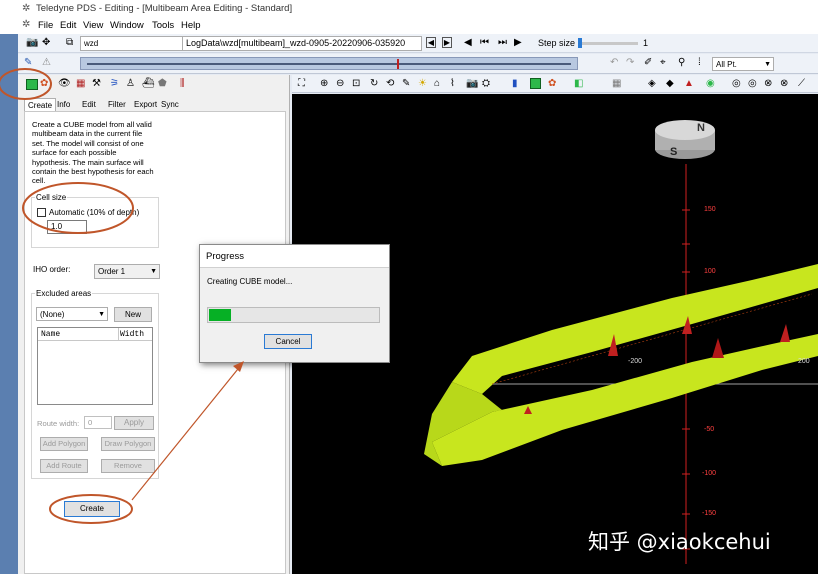  Describe the element at coordinates (117, 104) in the screenshot. I see `tab-filter: Filter` at that location.